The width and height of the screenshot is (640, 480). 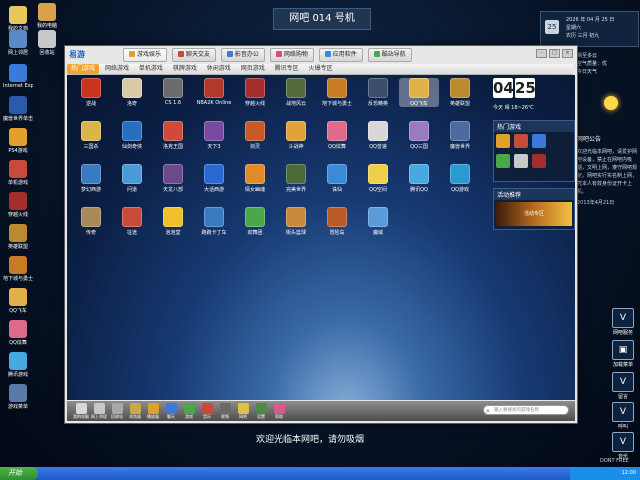 What do you see at coordinates (171, 411) in the screenshot?
I see `toolbar-item: 聊天` at bounding box center [171, 411].